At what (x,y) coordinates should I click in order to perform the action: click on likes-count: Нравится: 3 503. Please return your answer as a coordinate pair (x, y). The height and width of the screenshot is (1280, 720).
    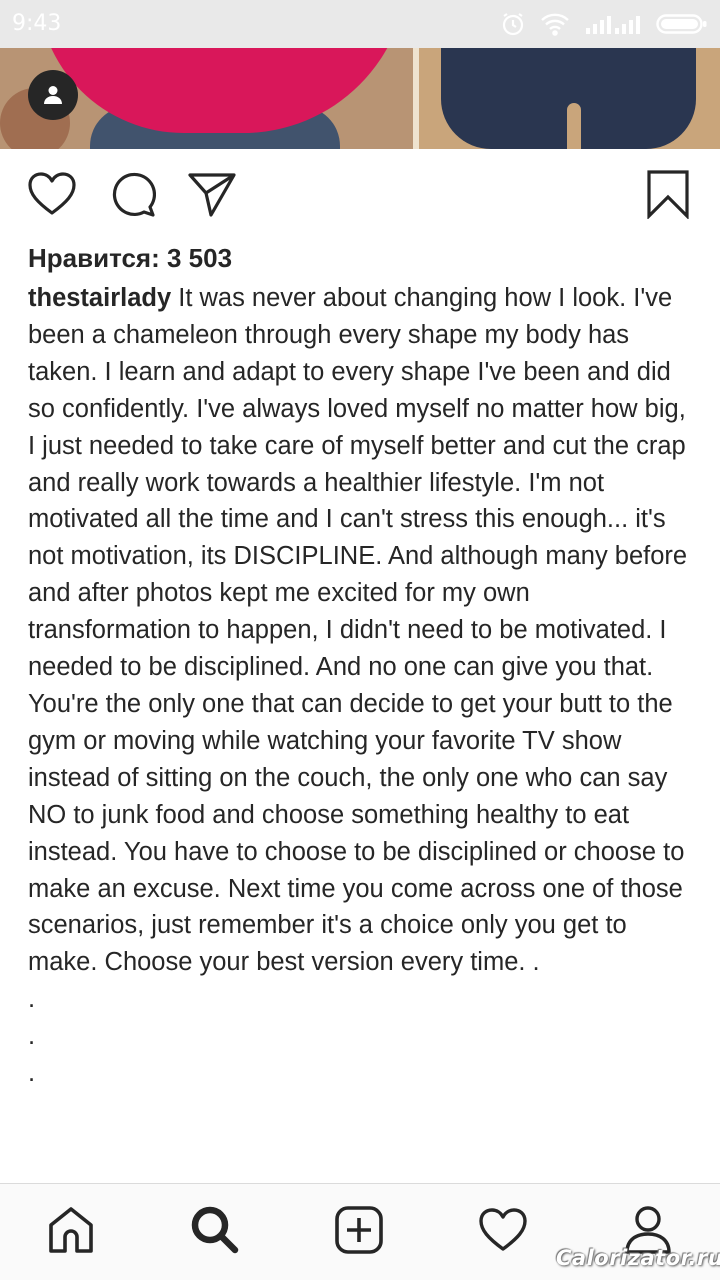
    Looking at the image, I should click on (130, 258).